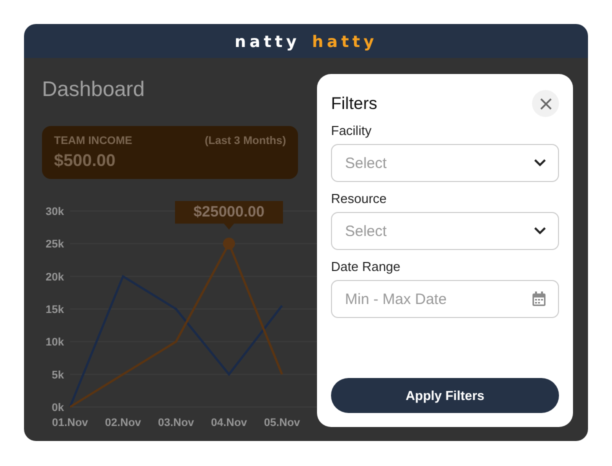 This screenshot has height=466, width=612. What do you see at coordinates (55, 244) in the screenshot?
I see `y-axis-label: 25k` at bounding box center [55, 244].